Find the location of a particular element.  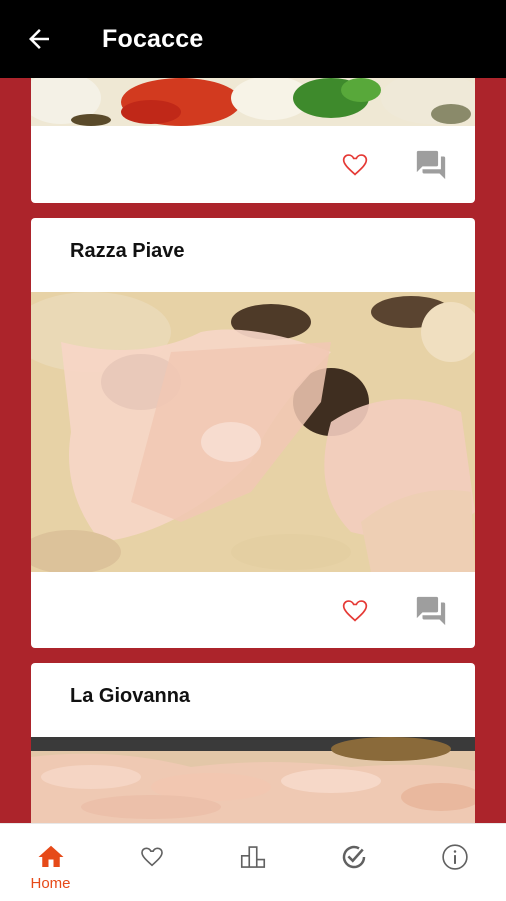

nav-info is located at coordinates (454, 862).